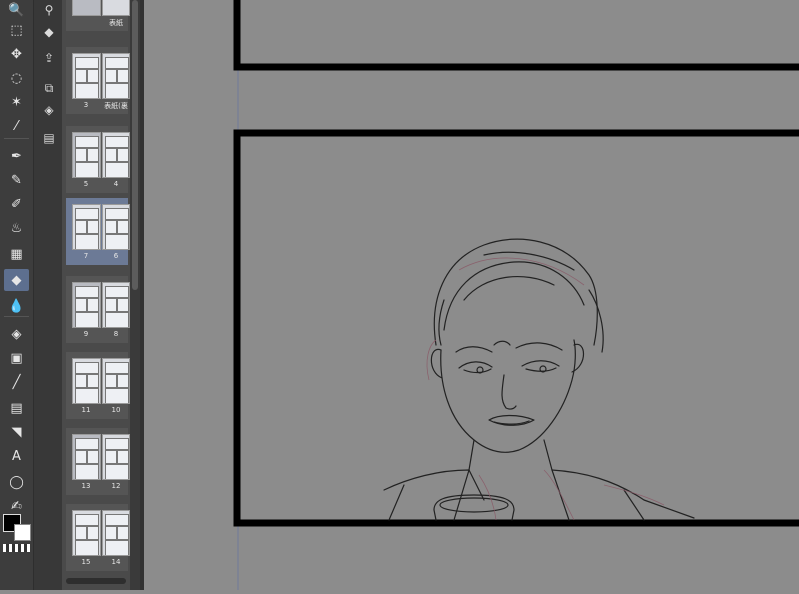 This screenshot has height=594, width=799. What do you see at coordinates (135, 295) in the screenshot?
I see `page-manager-scrollbar` at bounding box center [135, 295].